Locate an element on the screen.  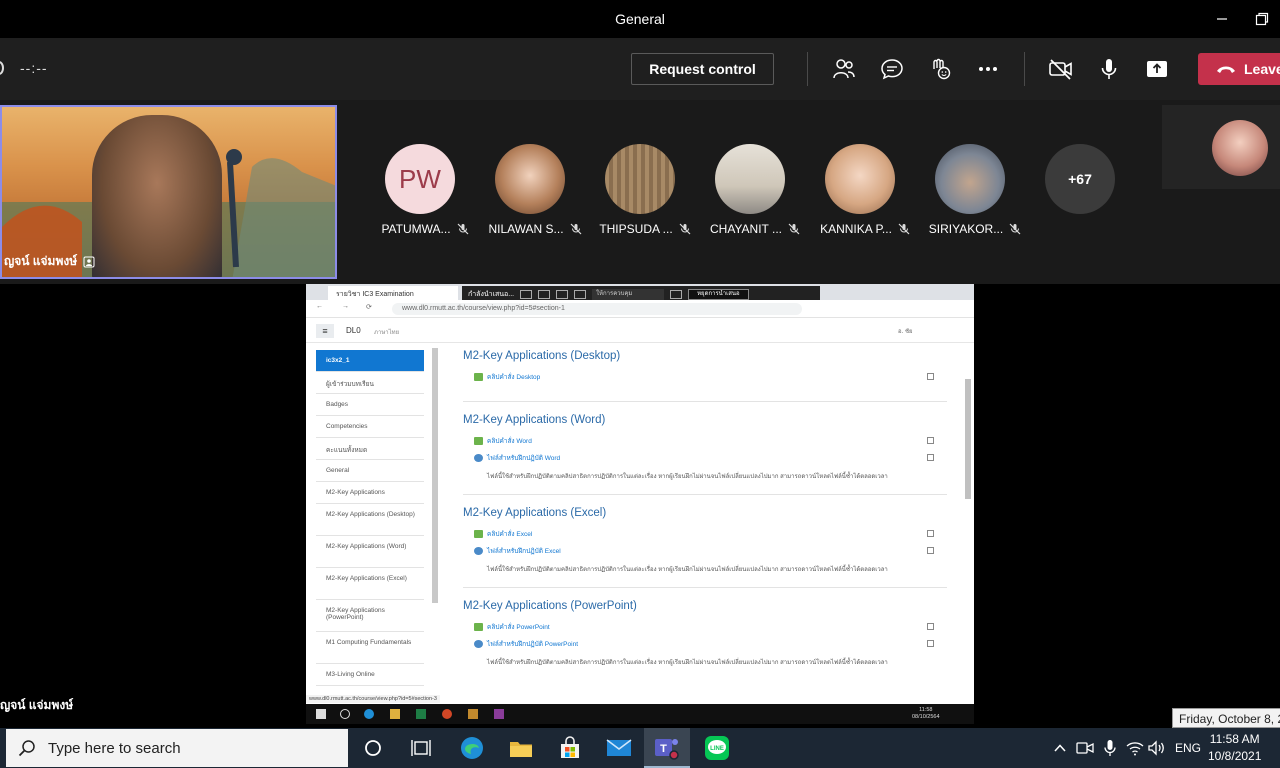
refresh-icon: ⟳ is located at coordinates (369, 307).